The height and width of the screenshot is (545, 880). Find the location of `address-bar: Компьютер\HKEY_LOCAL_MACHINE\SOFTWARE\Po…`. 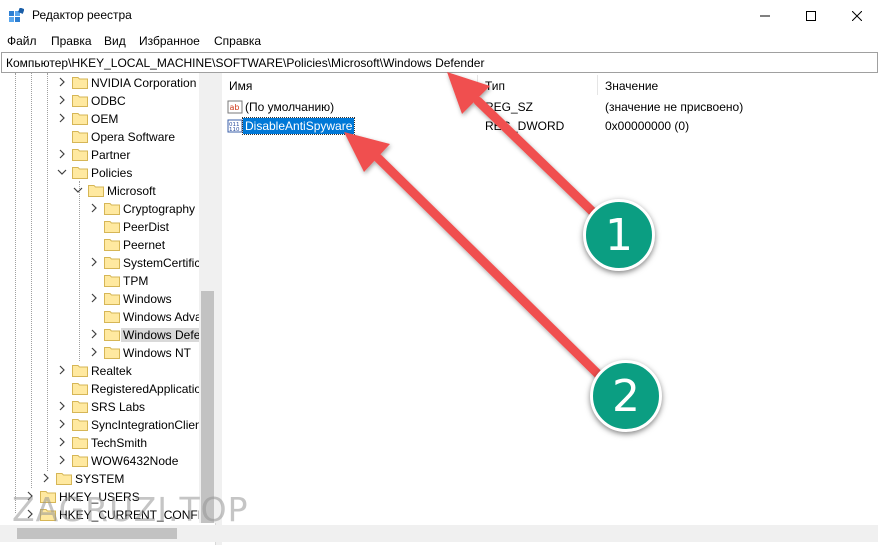

address-bar: Компьютер\HKEY_LOCAL_MACHINE\SOFTWARE\Po… is located at coordinates (439, 62).